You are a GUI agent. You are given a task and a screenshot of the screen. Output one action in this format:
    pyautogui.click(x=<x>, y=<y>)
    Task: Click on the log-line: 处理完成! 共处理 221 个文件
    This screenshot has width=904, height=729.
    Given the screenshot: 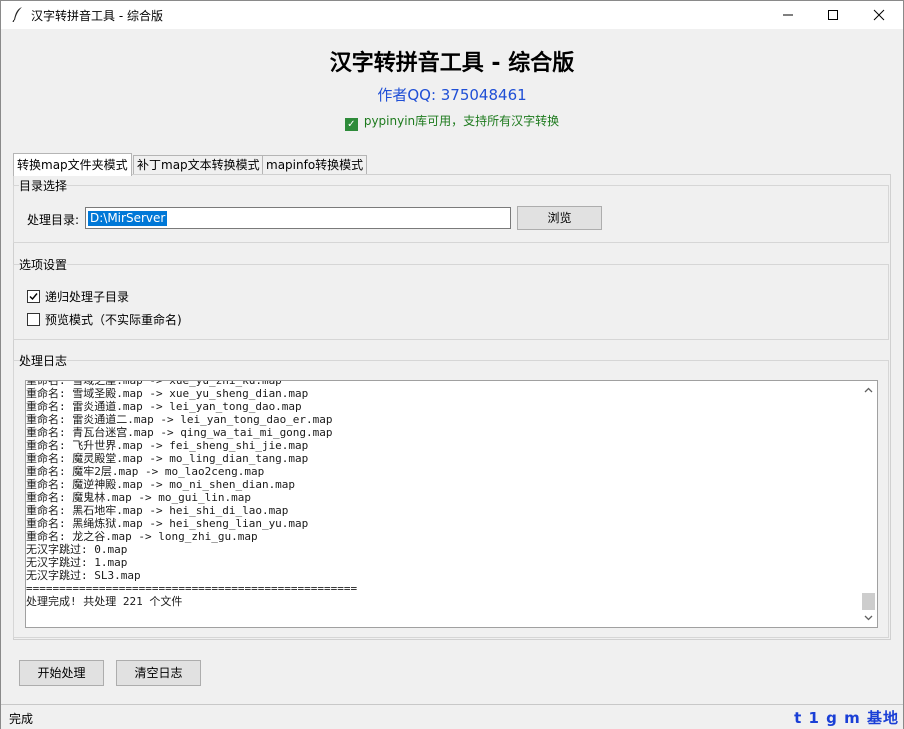 What is the action you would take?
    pyautogui.click(x=104, y=601)
    